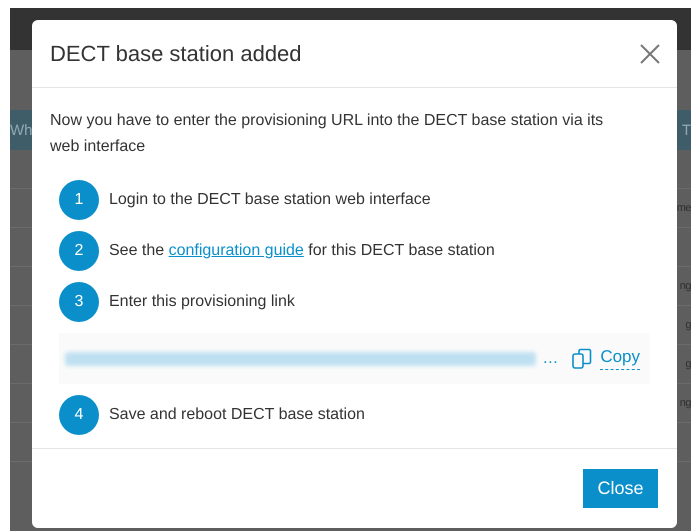  I want to click on configuration-guide-link: configuration guide, so click(236, 250).